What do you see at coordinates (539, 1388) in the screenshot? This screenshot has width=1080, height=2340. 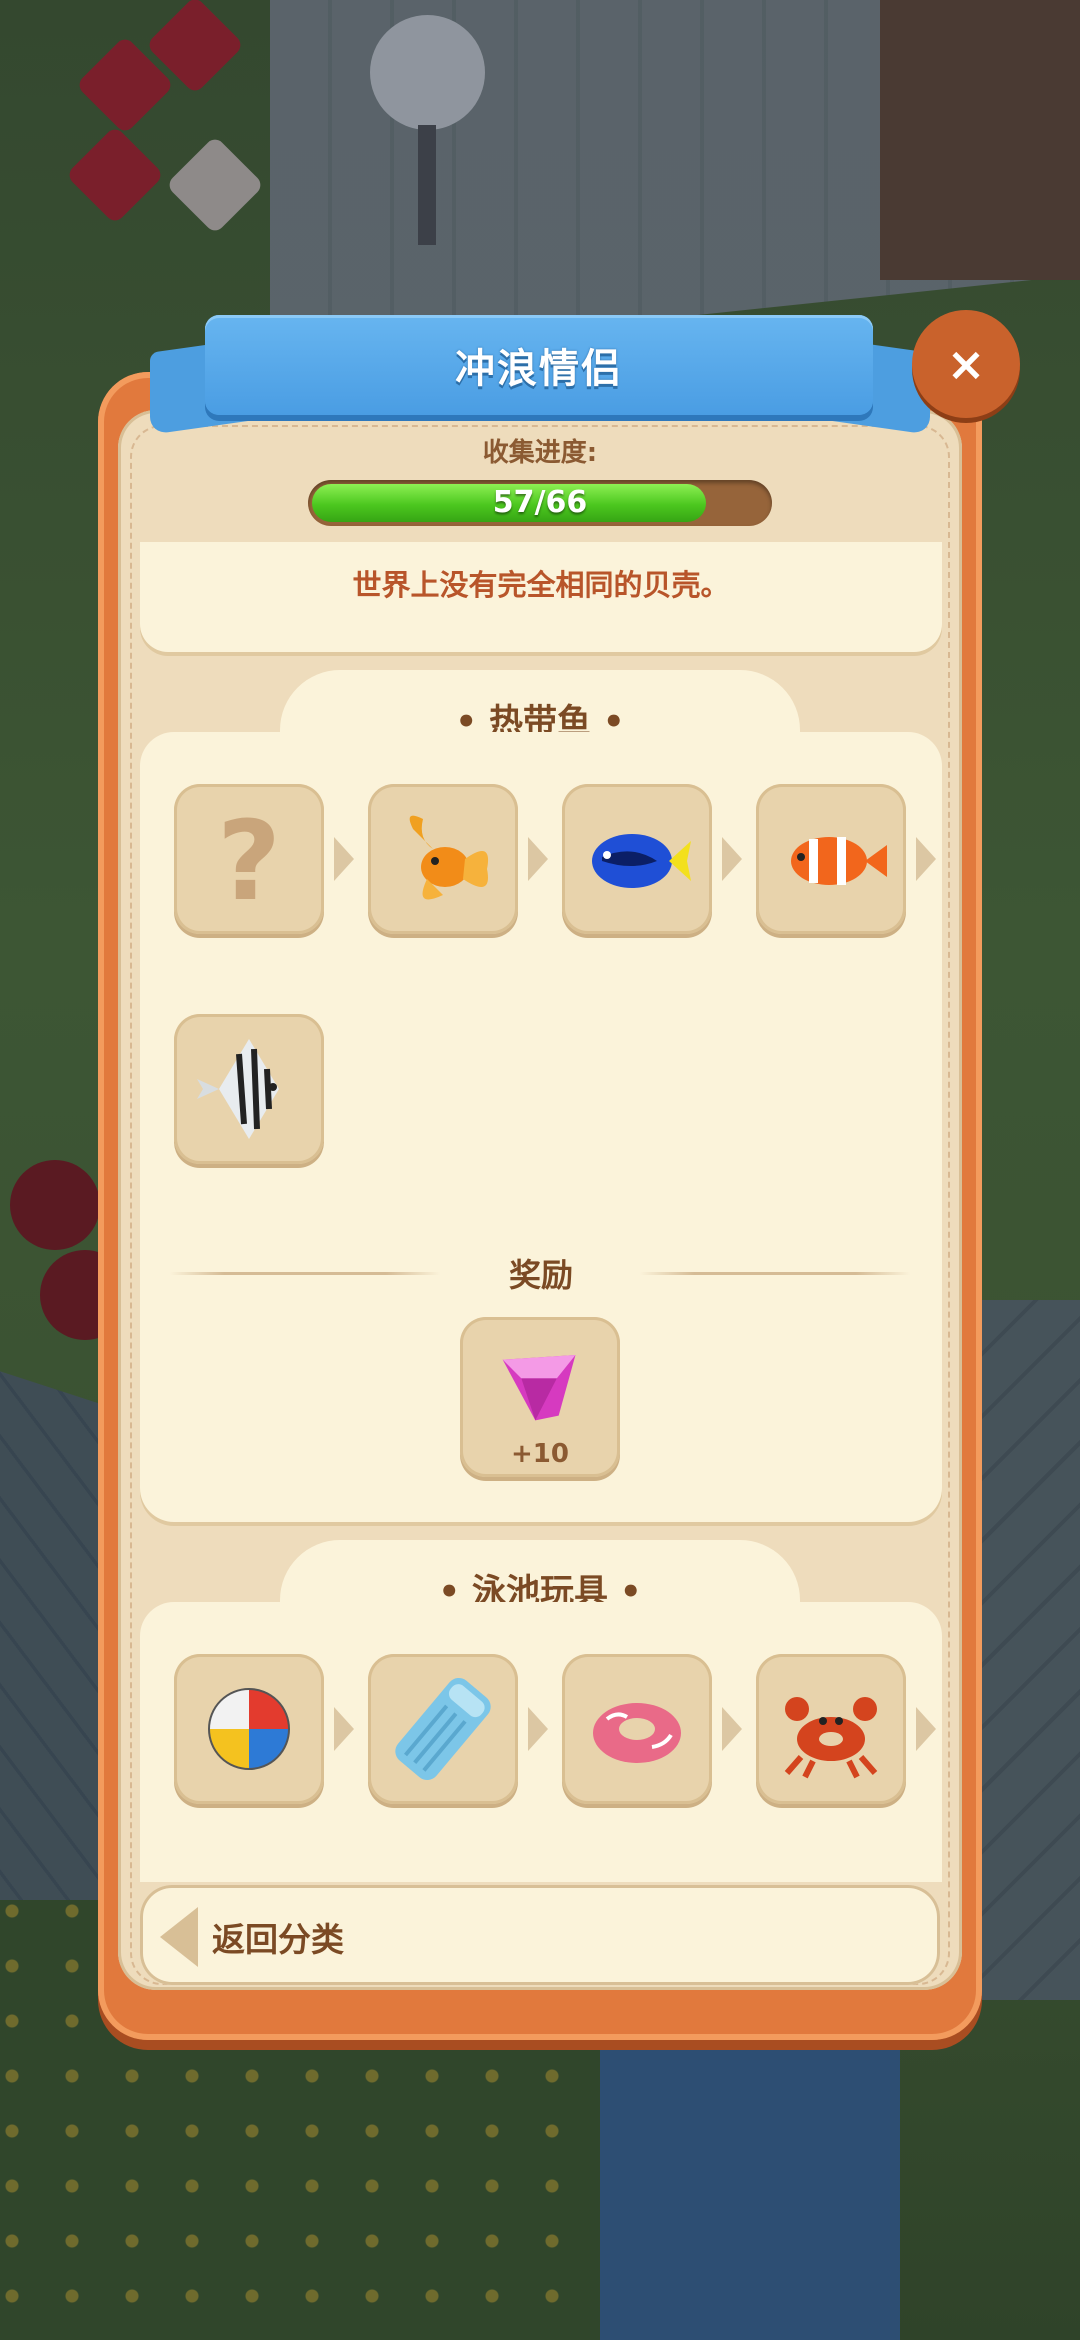 I see `pink-gem-icon` at bounding box center [539, 1388].